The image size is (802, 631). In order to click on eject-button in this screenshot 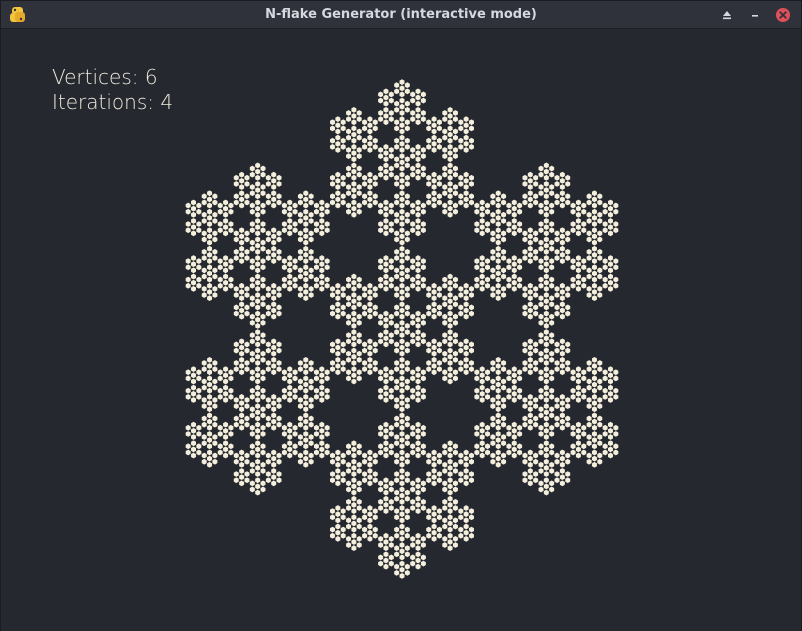, I will do `click(727, 15)`.